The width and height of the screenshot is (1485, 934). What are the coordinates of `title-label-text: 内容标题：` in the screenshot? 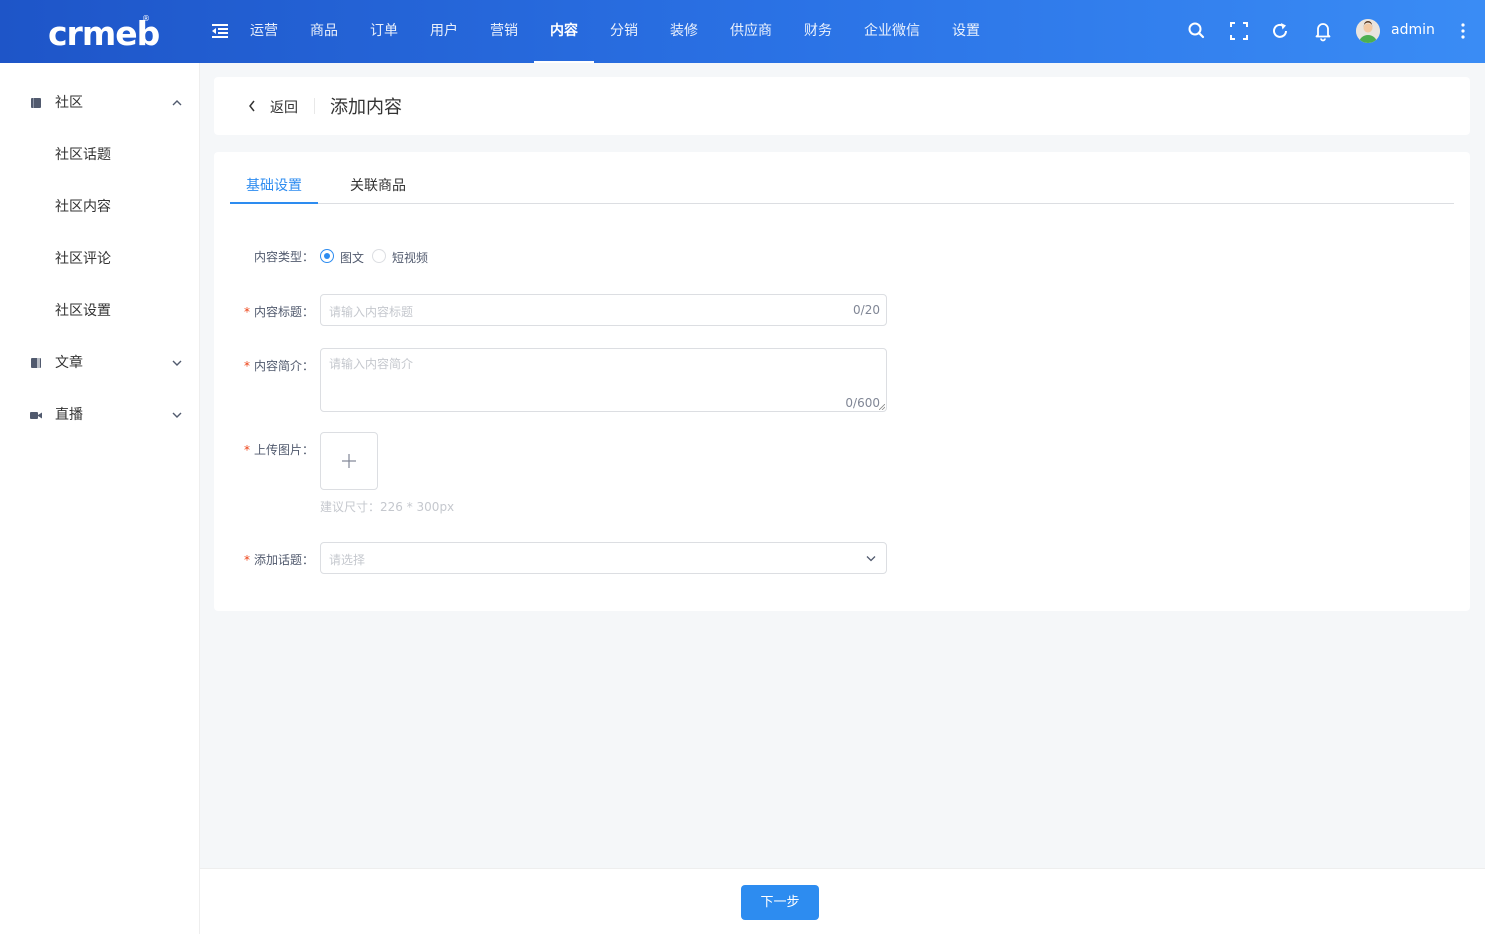 It's located at (283, 312).